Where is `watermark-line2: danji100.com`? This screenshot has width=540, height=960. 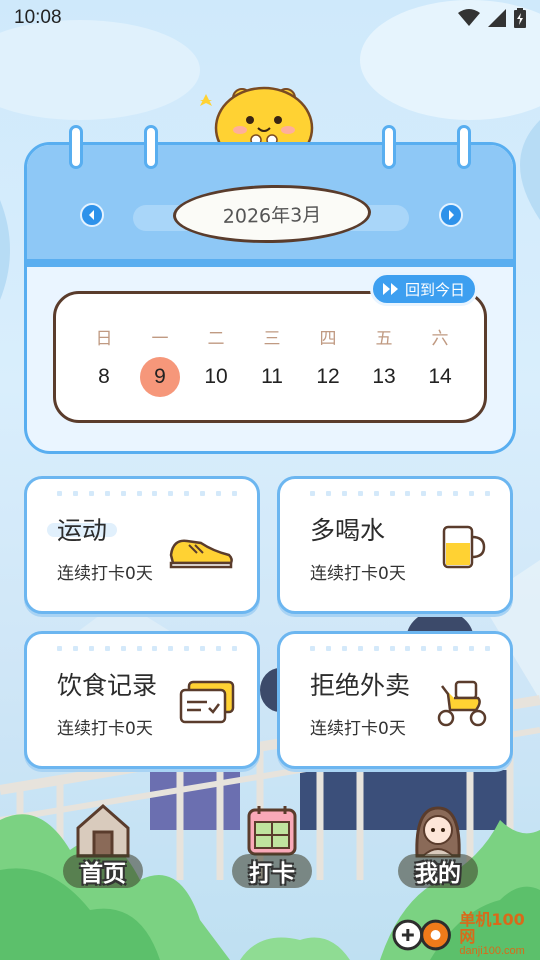
watermark-line2: danji100.com is located at coordinates (492, 951).